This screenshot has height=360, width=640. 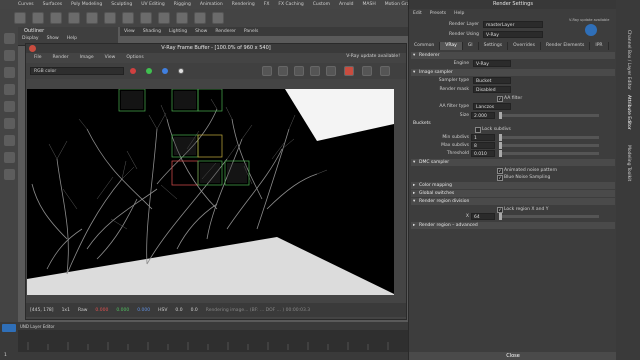 I want to click on shelf-tab-arnold: Arnold, so click(x=346, y=4).